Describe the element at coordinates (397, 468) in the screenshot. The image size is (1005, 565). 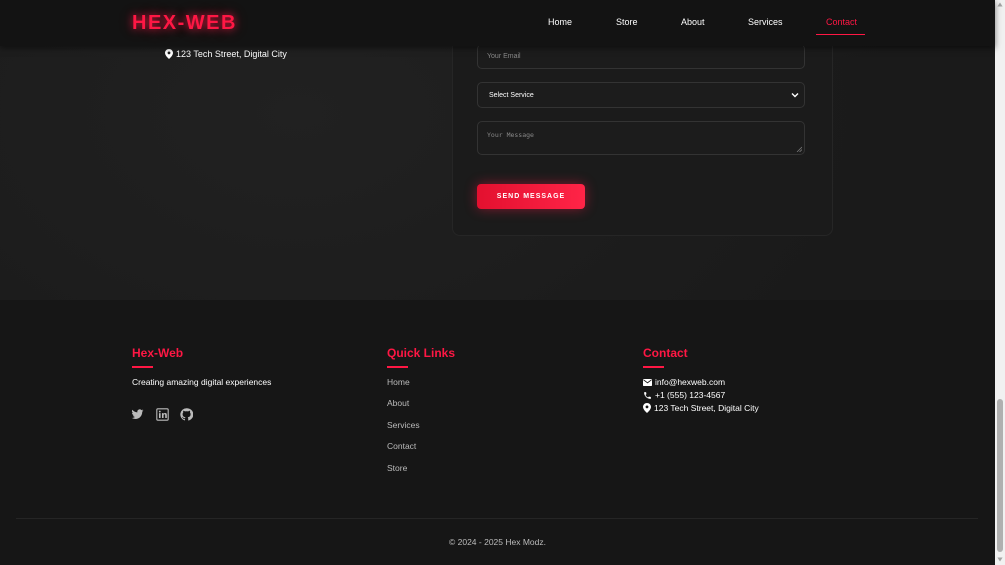
I see `footer-link-store: Store` at that location.